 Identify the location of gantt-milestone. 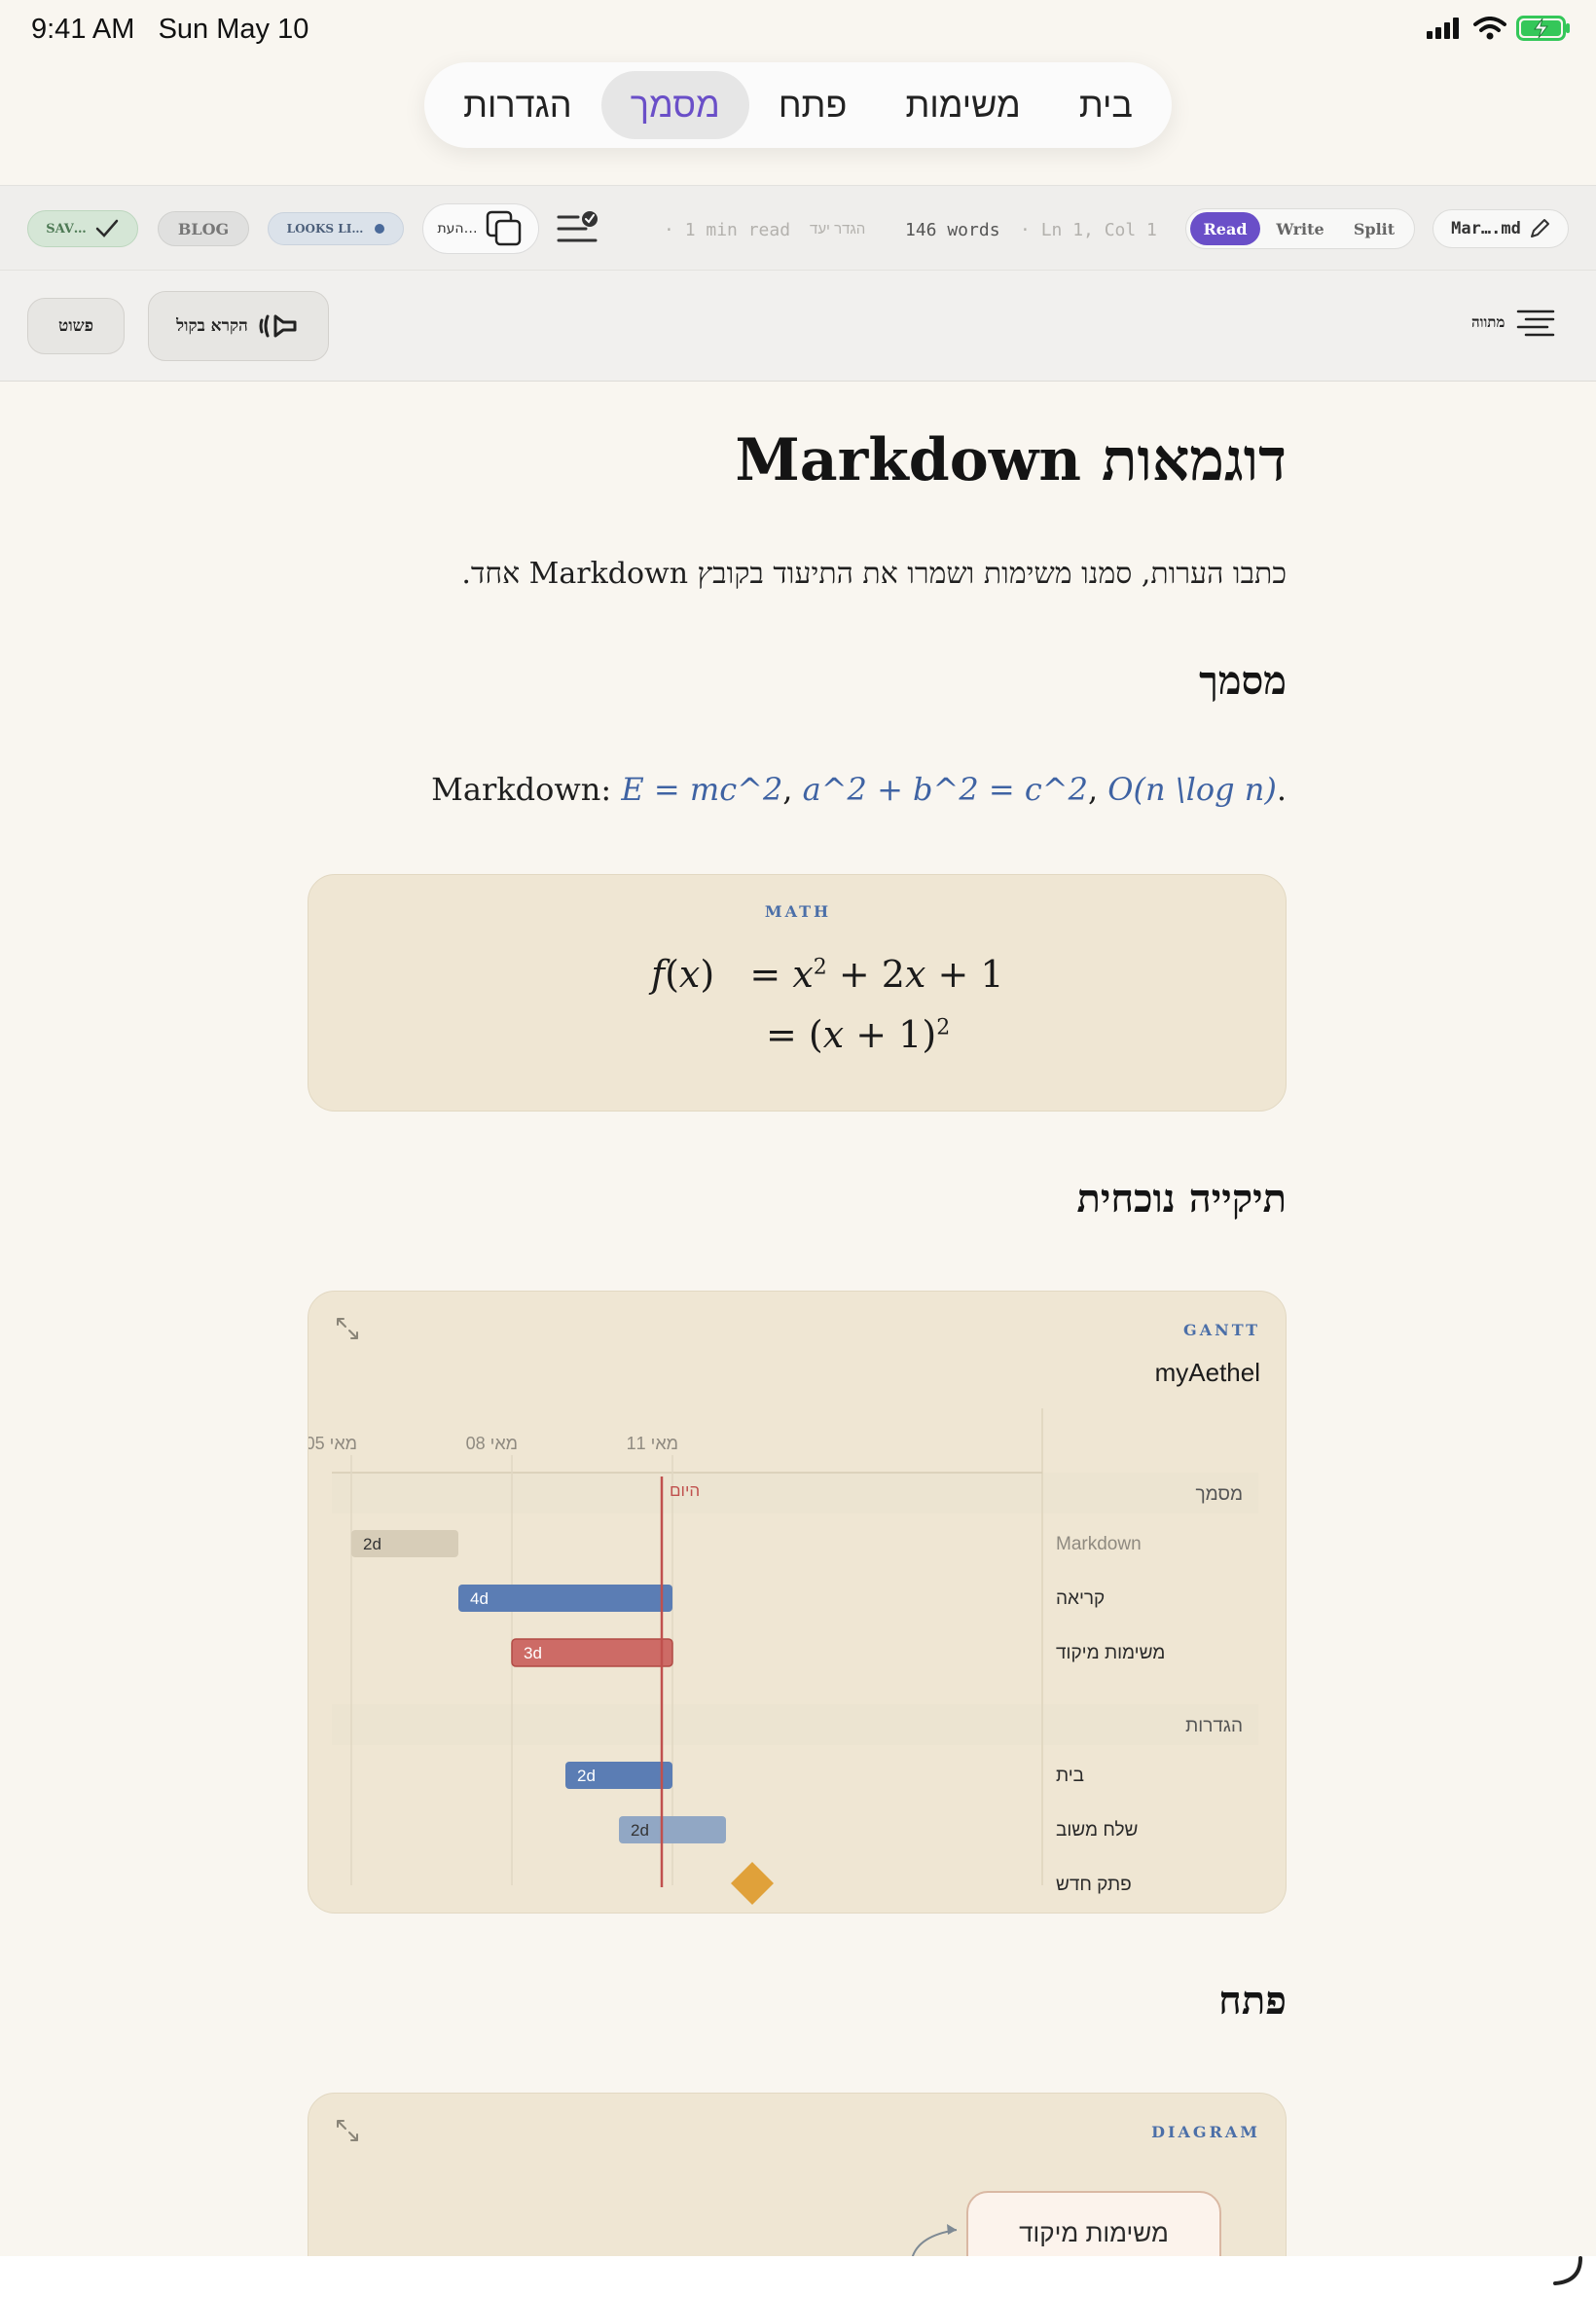
(752, 1883).